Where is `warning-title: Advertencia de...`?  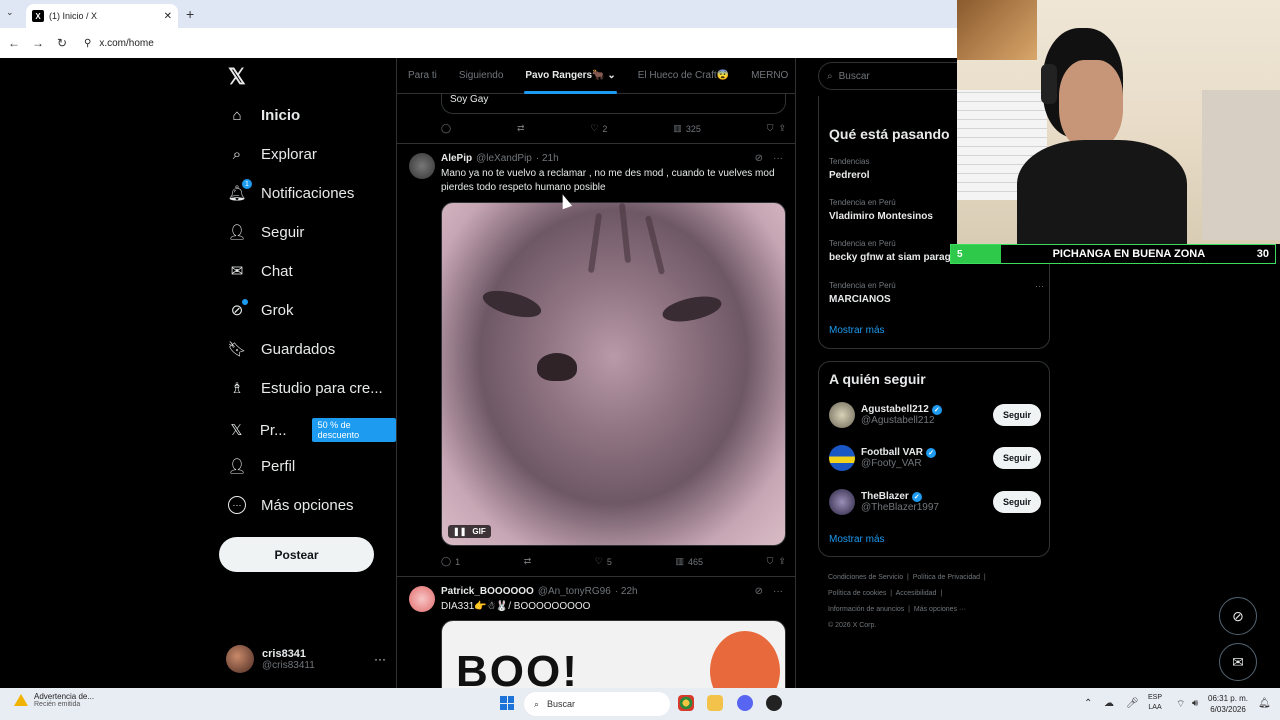 warning-title: Advertencia de... is located at coordinates (64, 696).